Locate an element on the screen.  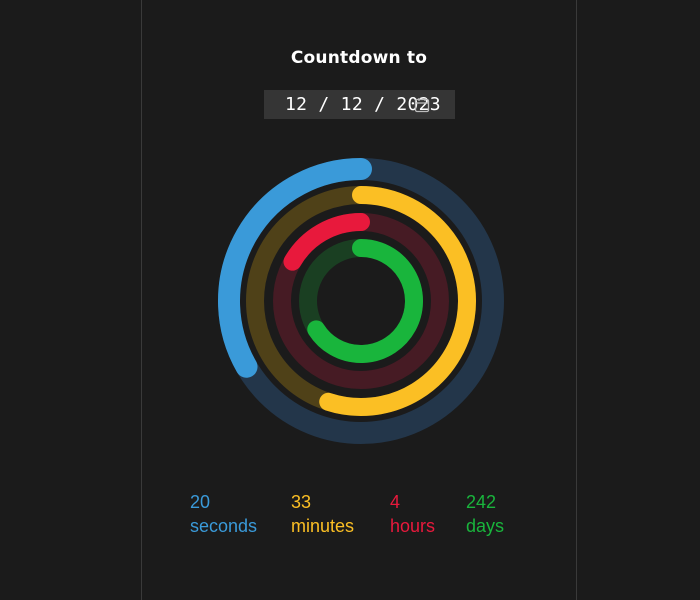
hours-value: 4 is located at coordinates (395, 502).